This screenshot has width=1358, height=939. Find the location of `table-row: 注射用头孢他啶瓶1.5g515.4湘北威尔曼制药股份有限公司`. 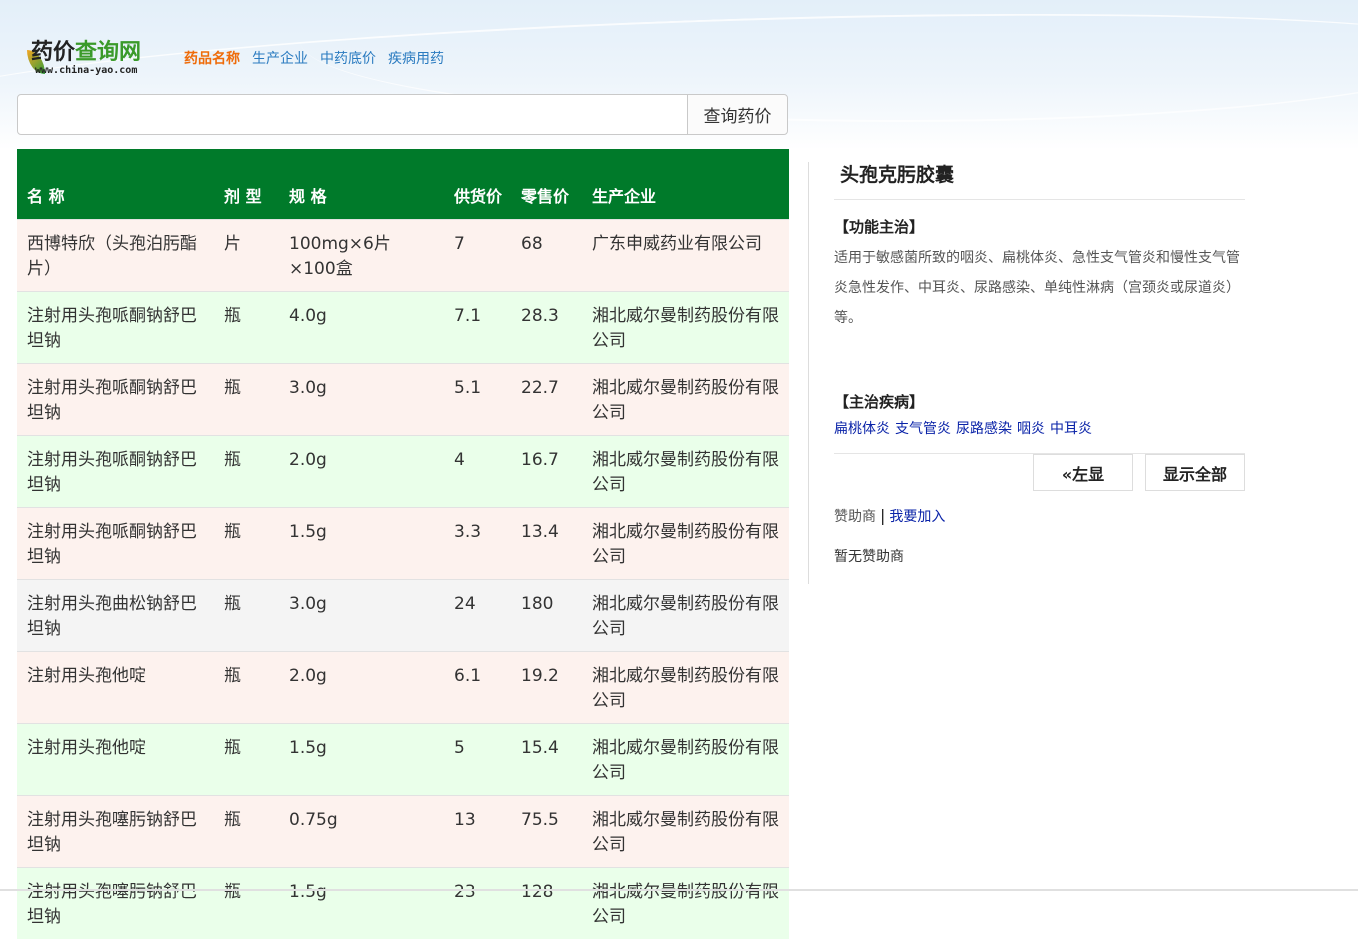

table-row: 注射用头孢他啶瓶1.5g515.4湘北威尔曼制药股份有限公司 is located at coordinates (403, 760).